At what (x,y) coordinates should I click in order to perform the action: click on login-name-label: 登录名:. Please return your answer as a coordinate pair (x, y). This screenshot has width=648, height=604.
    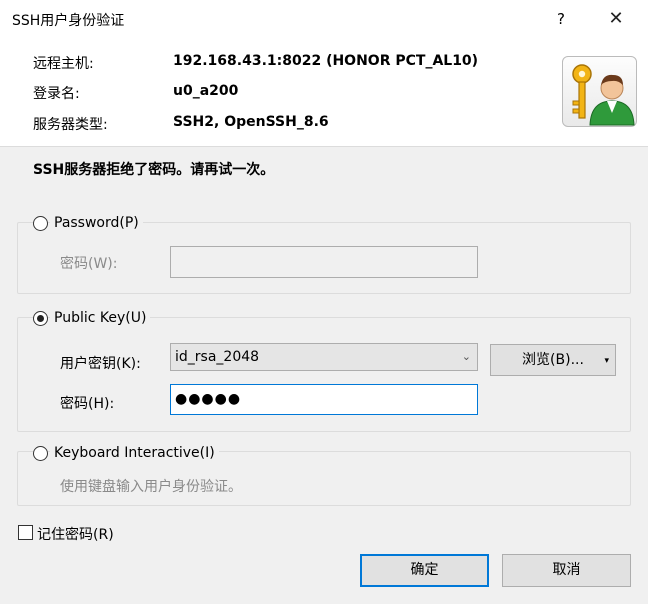
    Looking at the image, I should click on (56, 94).